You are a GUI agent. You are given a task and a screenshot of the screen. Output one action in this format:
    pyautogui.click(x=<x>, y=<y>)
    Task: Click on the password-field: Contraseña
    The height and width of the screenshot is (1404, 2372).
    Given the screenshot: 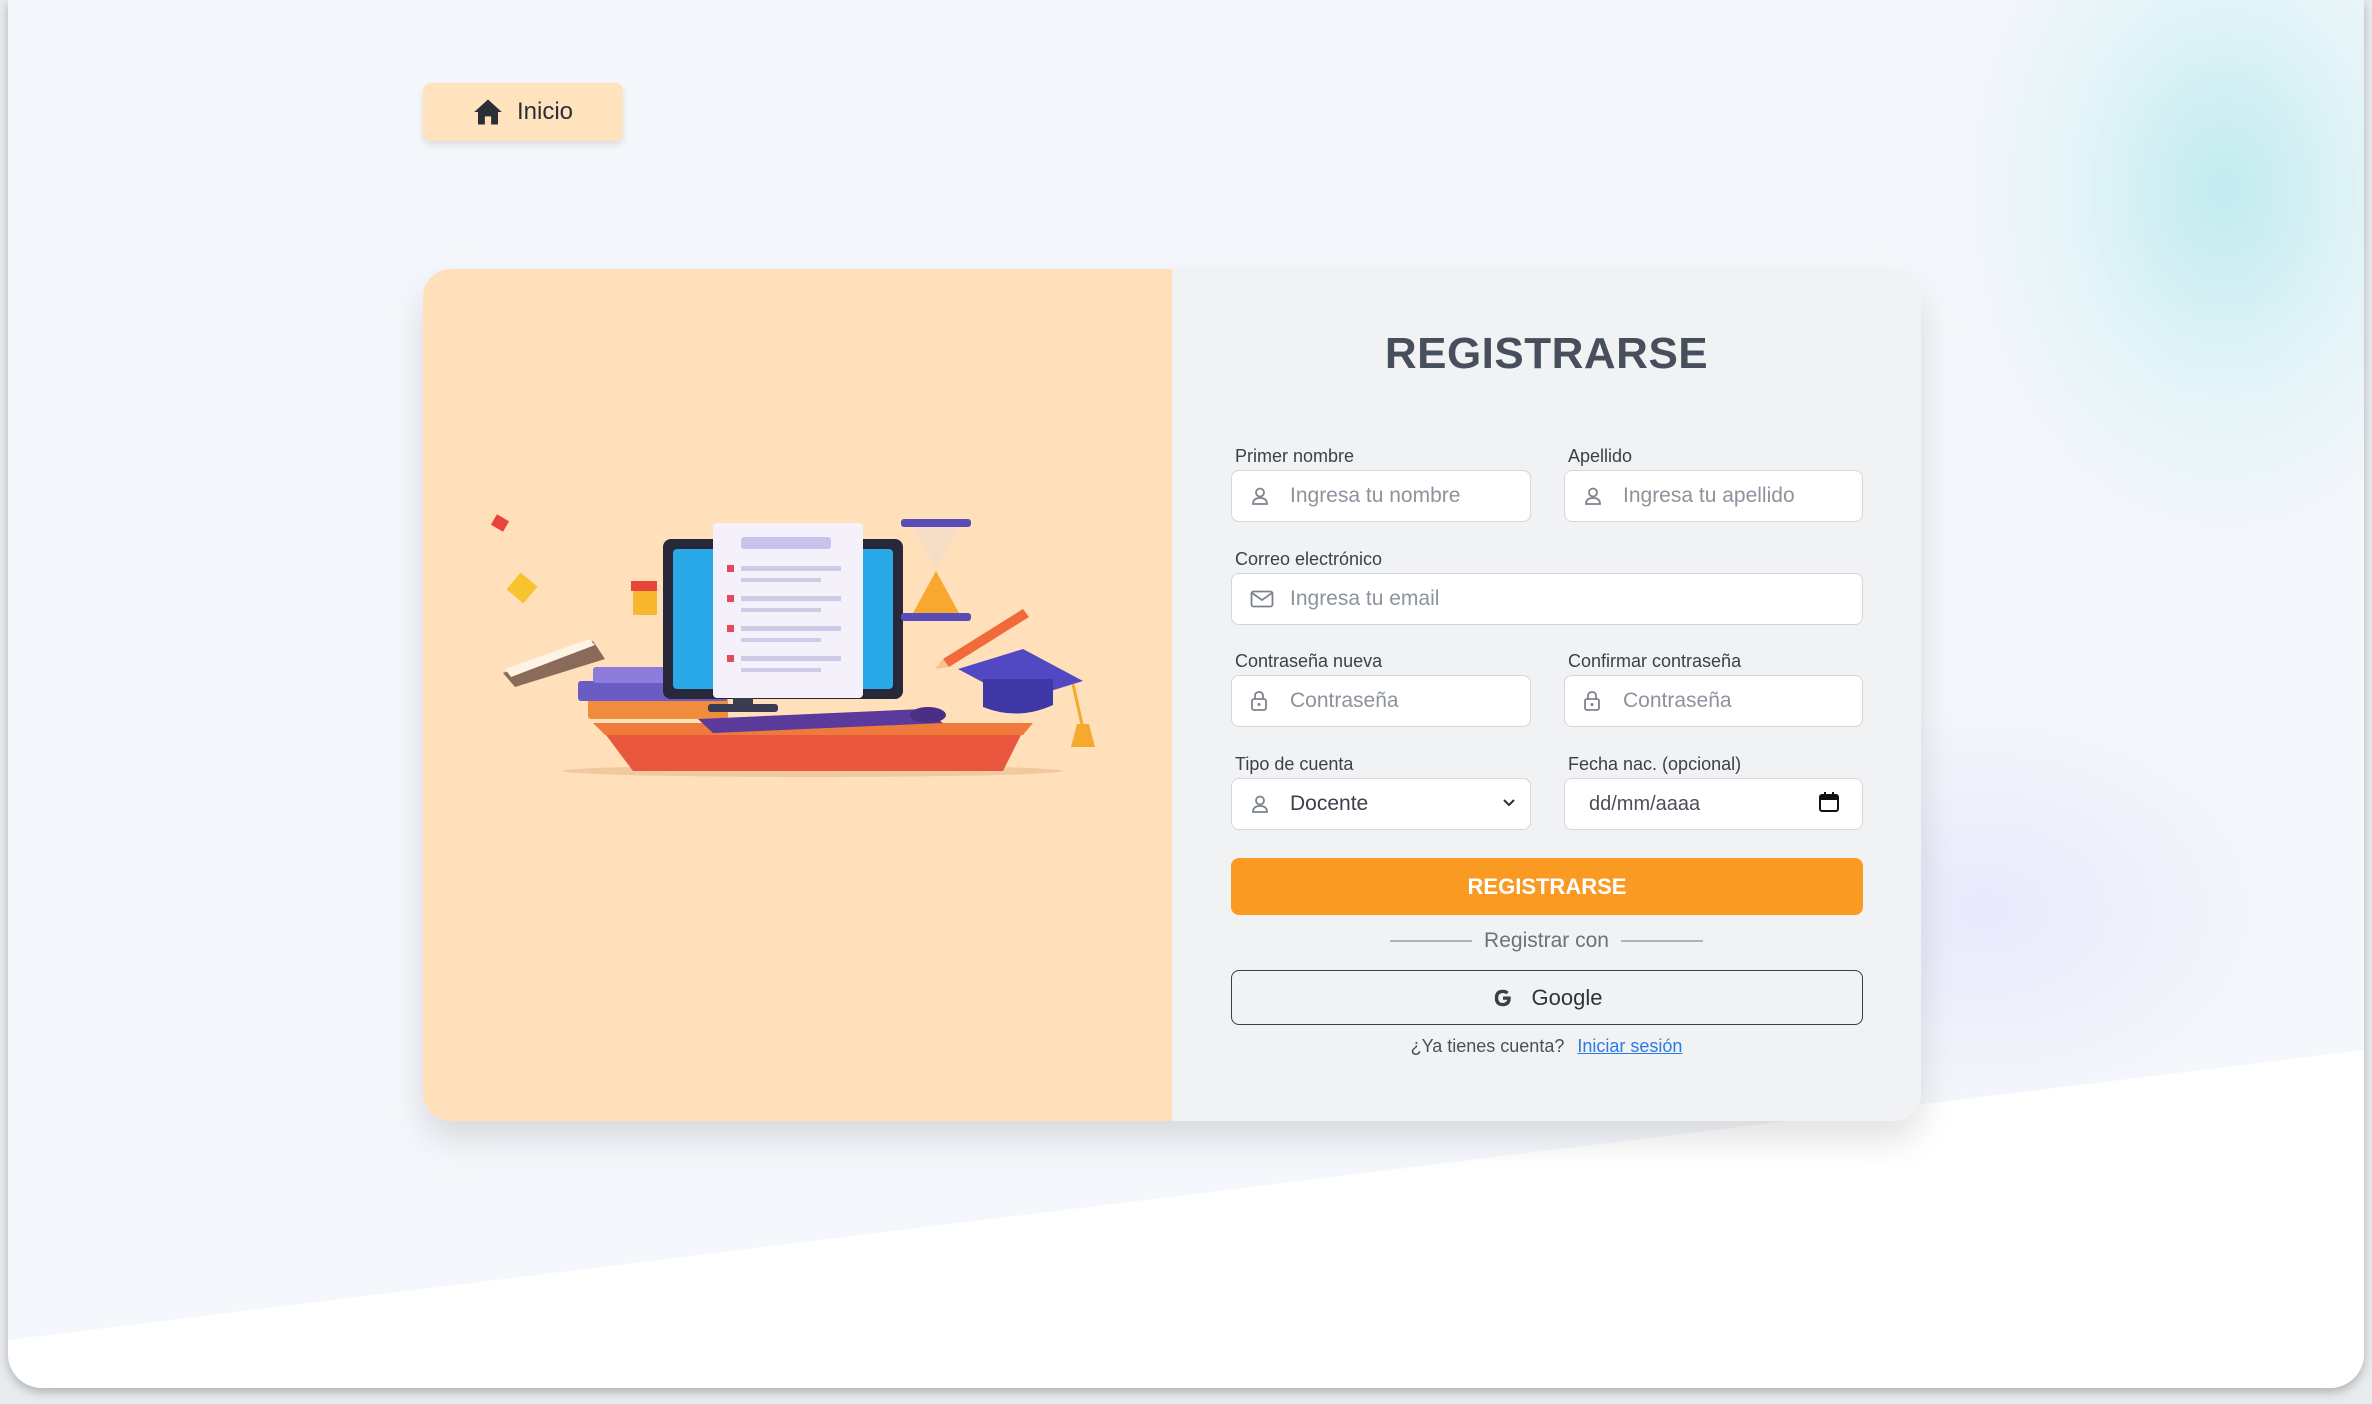 What is the action you would take?
    pyautogui.click(x=1381, y=701)
    